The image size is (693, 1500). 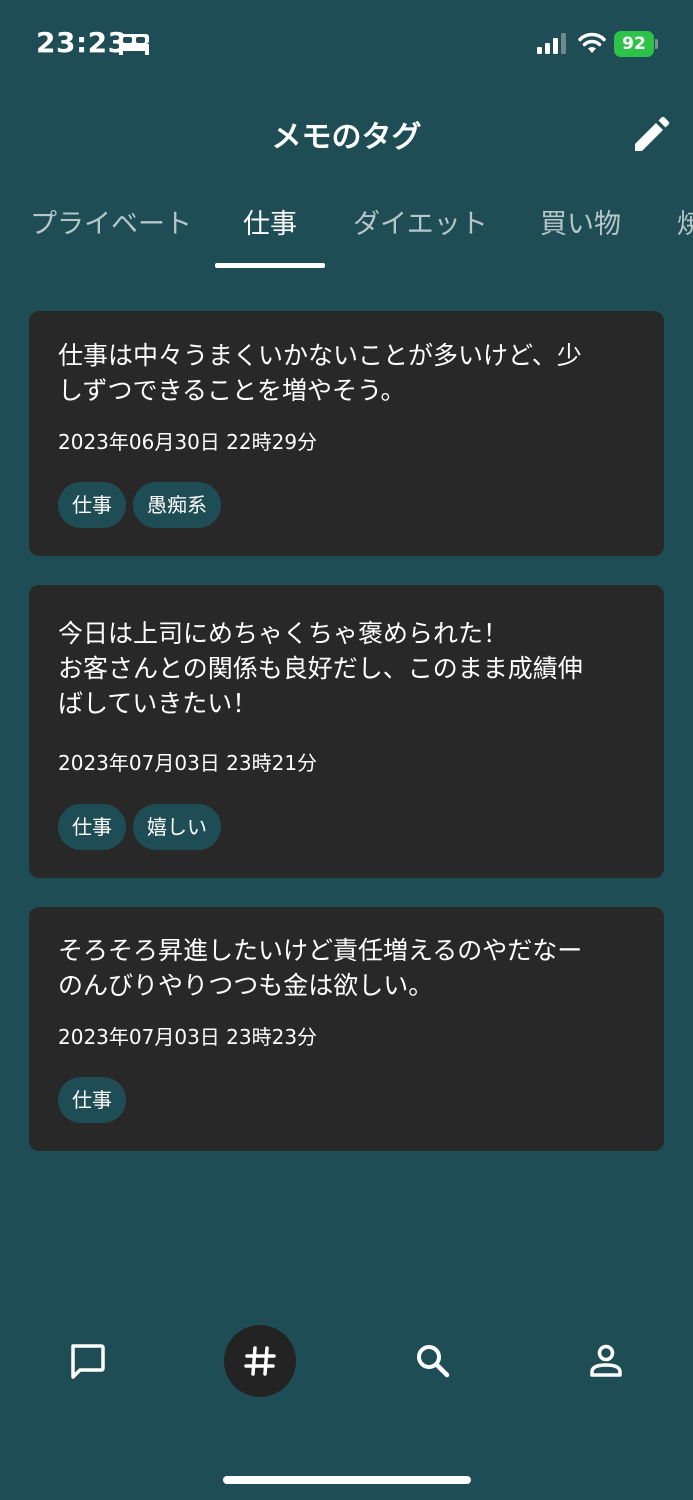 What do you see at coordinates (346, 137) in the screenshot?
I see `page-title: メモのタグ` at bounding box center [346, 137].